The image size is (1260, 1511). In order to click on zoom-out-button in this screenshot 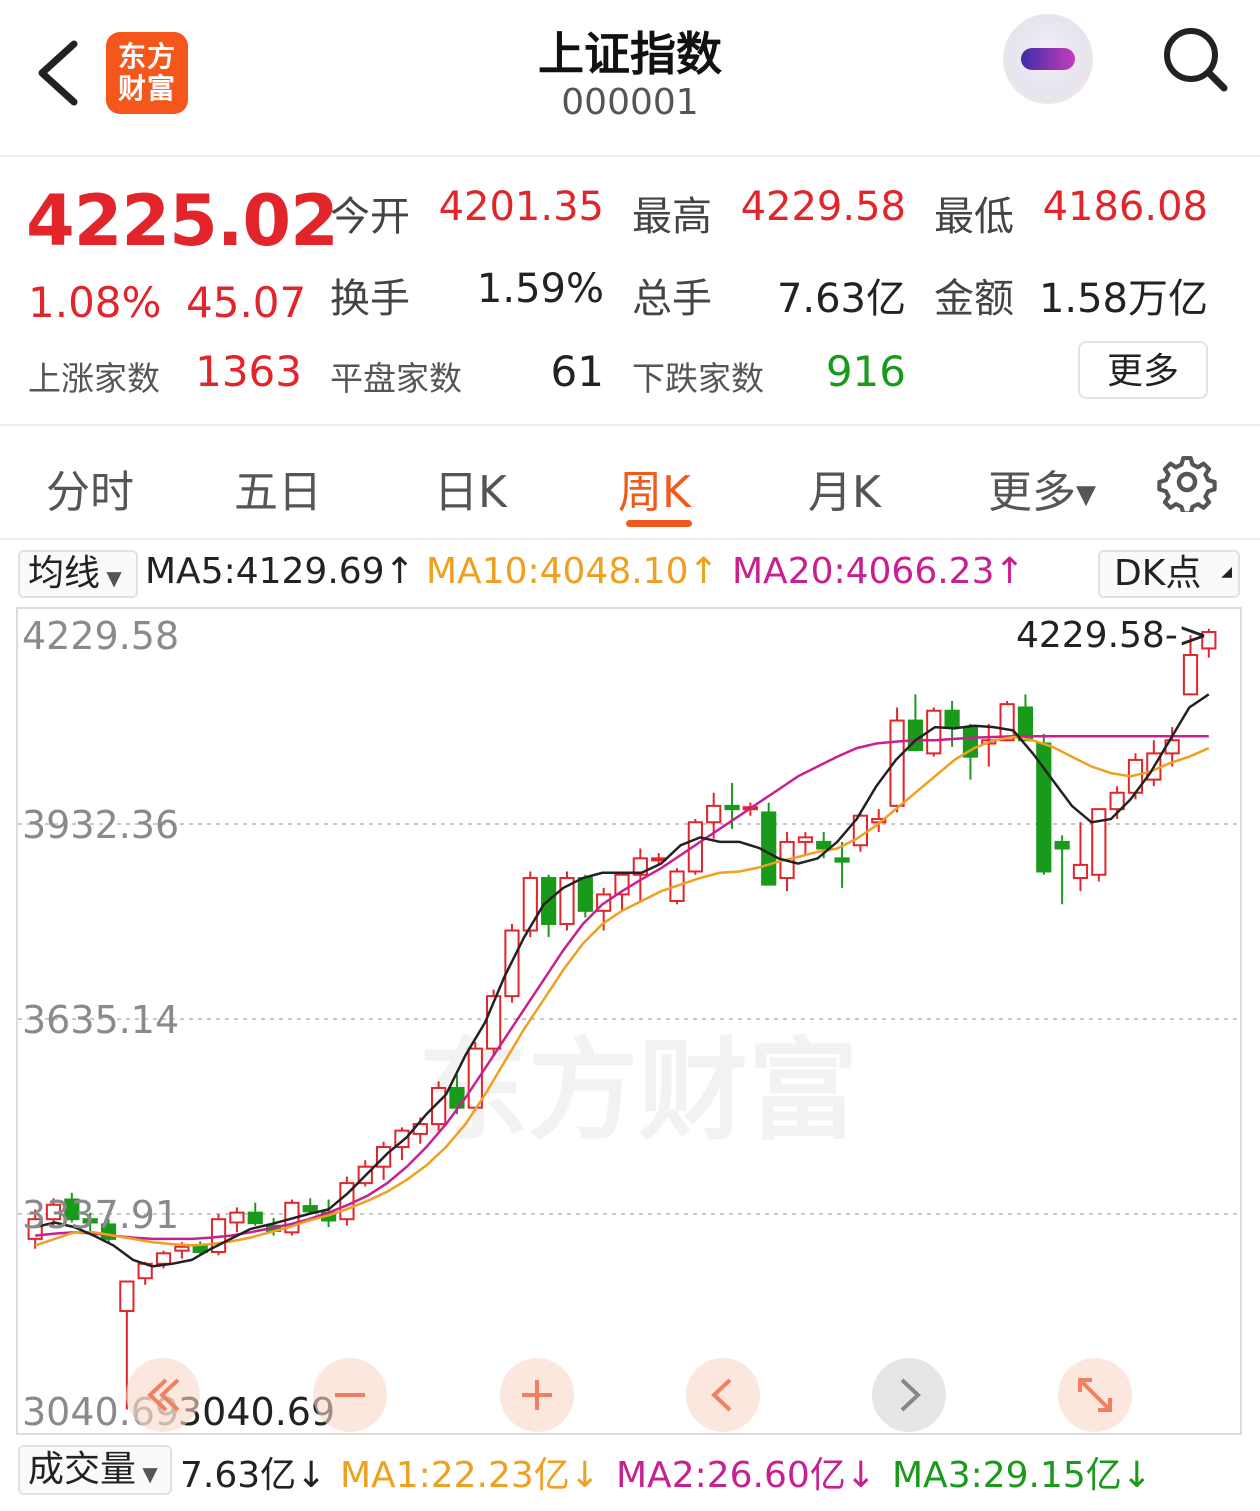, I will do `click(350, 1395)`.